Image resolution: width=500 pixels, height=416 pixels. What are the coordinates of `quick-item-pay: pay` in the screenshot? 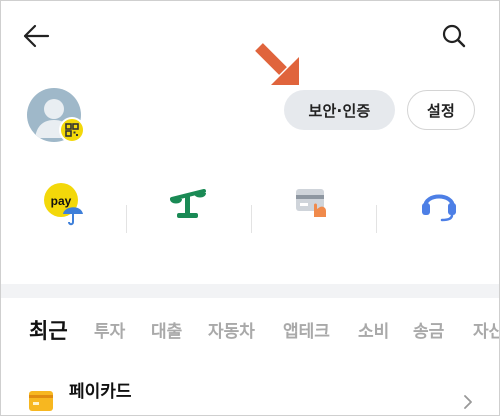 It's located at (64, 203).